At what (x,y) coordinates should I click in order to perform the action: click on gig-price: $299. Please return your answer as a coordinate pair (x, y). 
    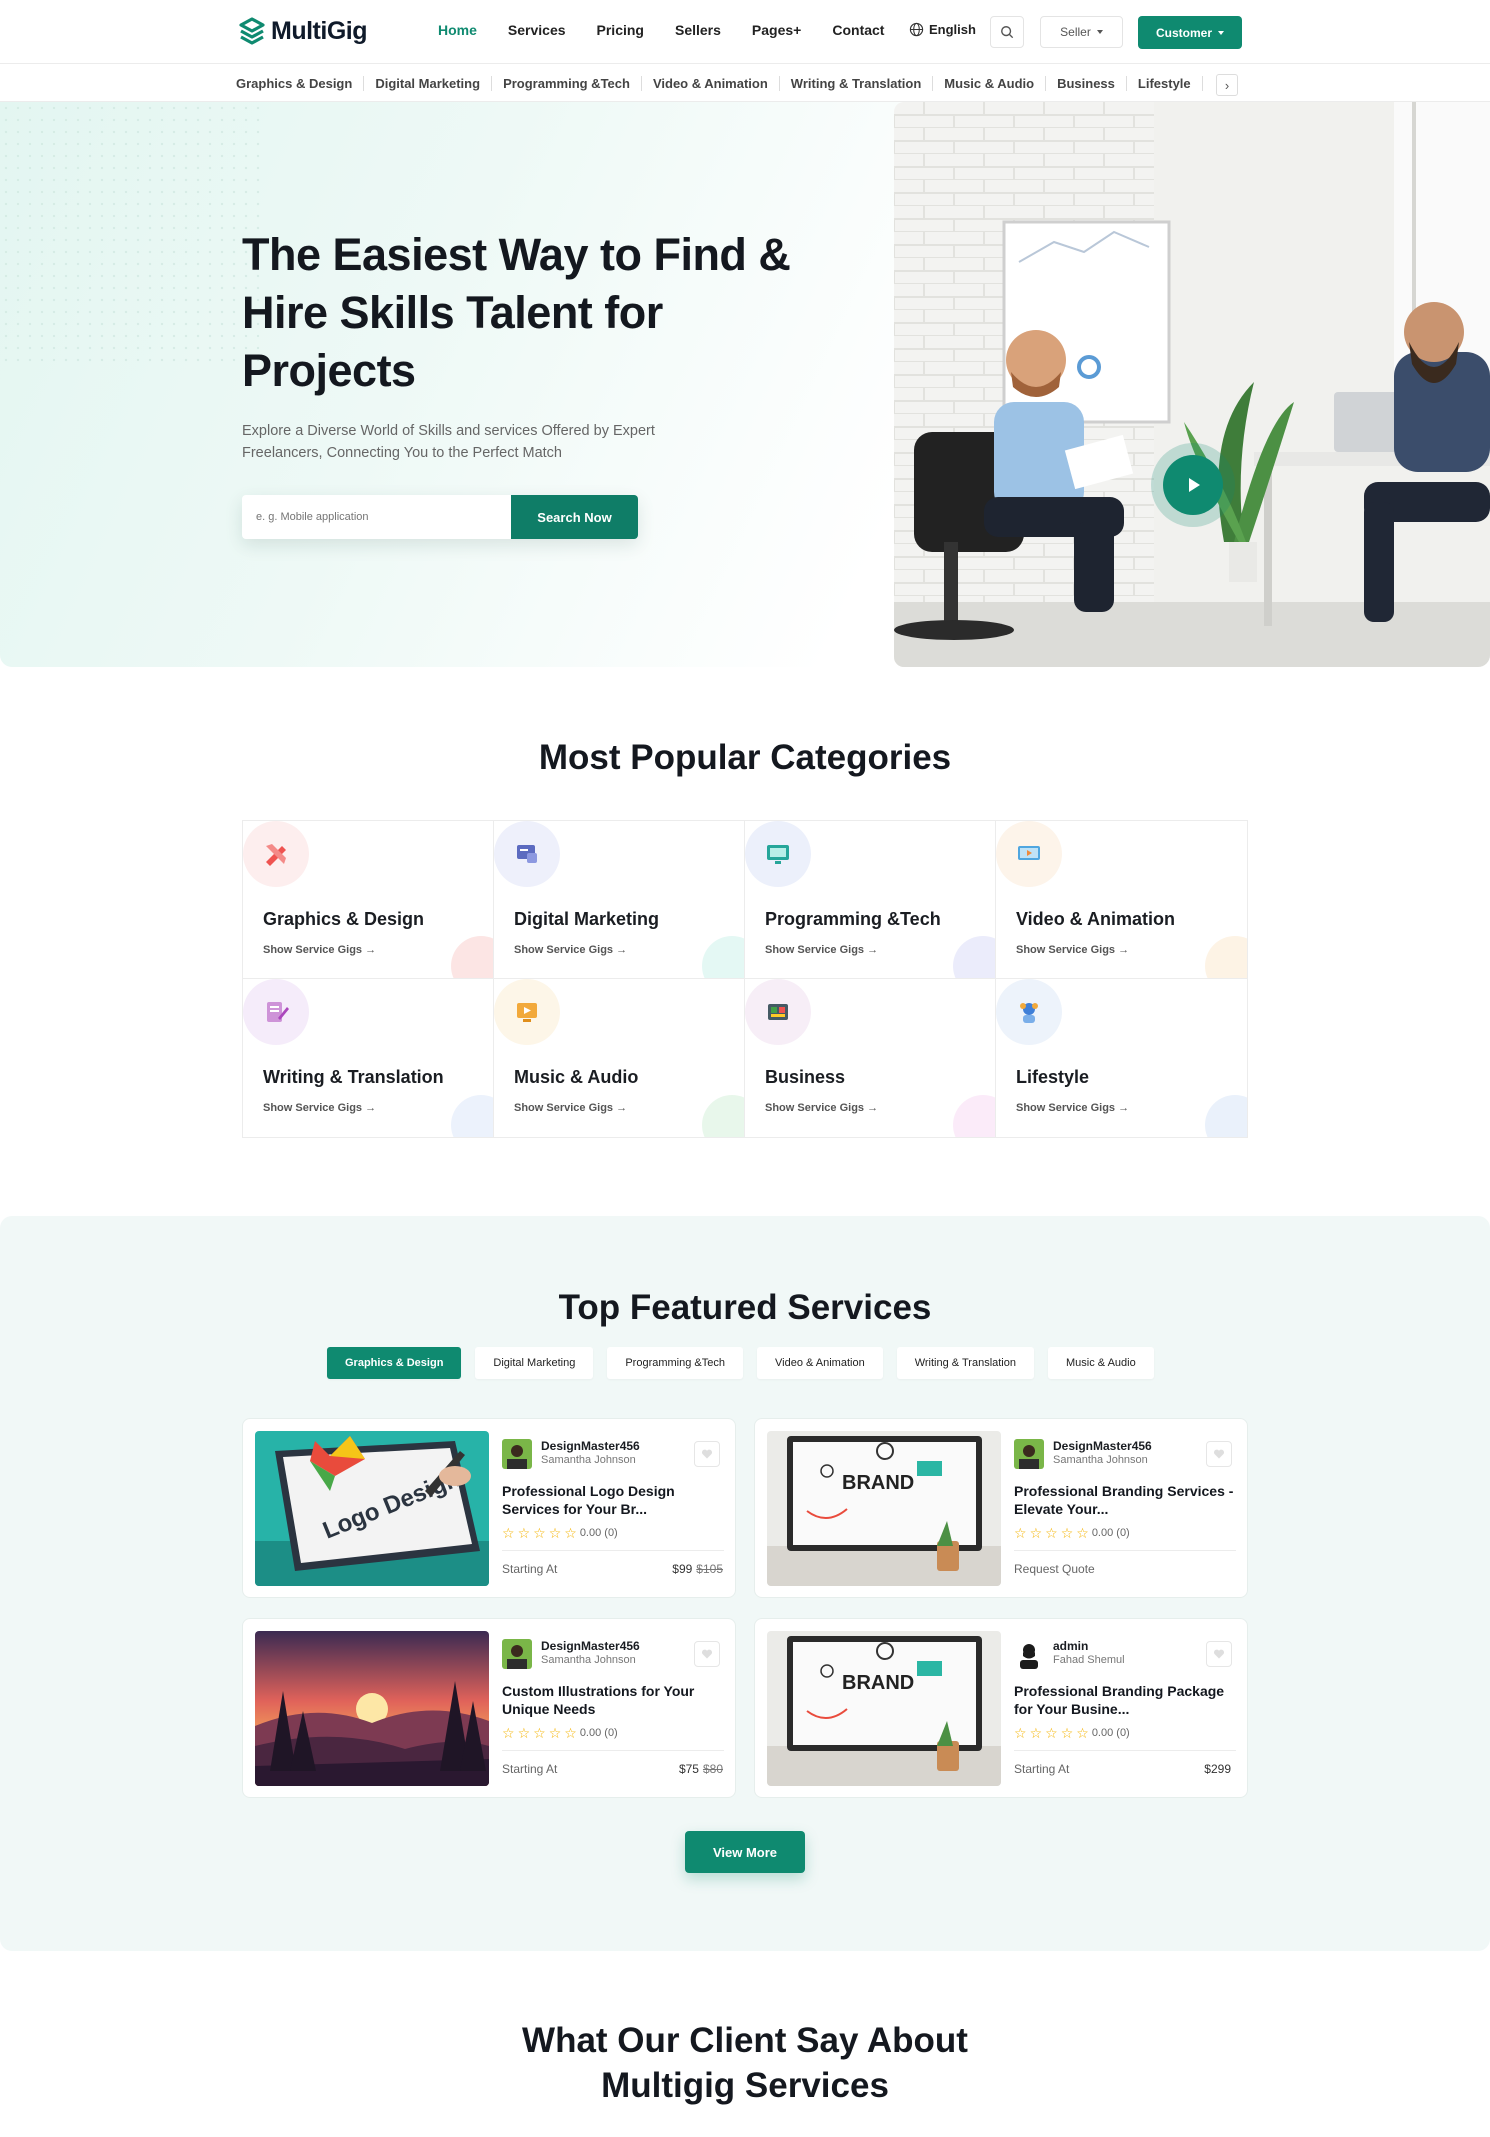
    Looking at the image, I should click on (1217, 1769).